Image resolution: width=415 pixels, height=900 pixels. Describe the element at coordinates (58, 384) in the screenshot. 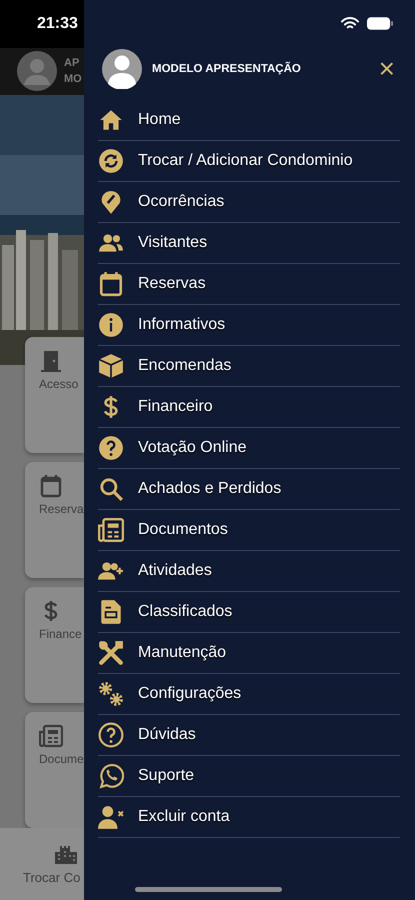

I see `card-label: Acesso` at that location.